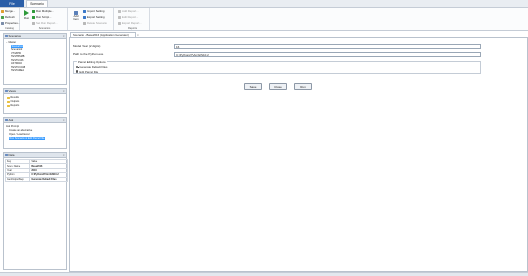 The width and height of the screenshot is (528, 276). Describe the element at coordinates (13, 97) in the screenshot. I see `view-item: Results` at that location.